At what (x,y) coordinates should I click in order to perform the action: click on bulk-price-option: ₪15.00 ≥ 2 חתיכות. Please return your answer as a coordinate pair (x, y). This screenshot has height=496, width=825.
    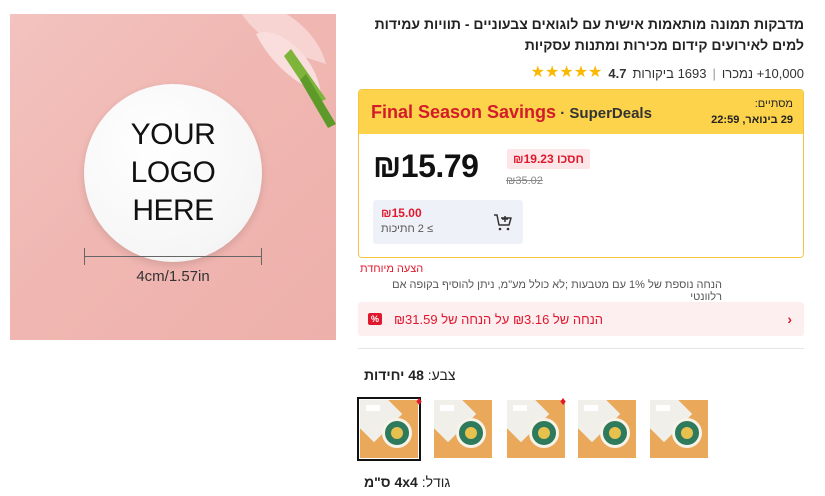
    Looking at the image, I should click on (448, 222).